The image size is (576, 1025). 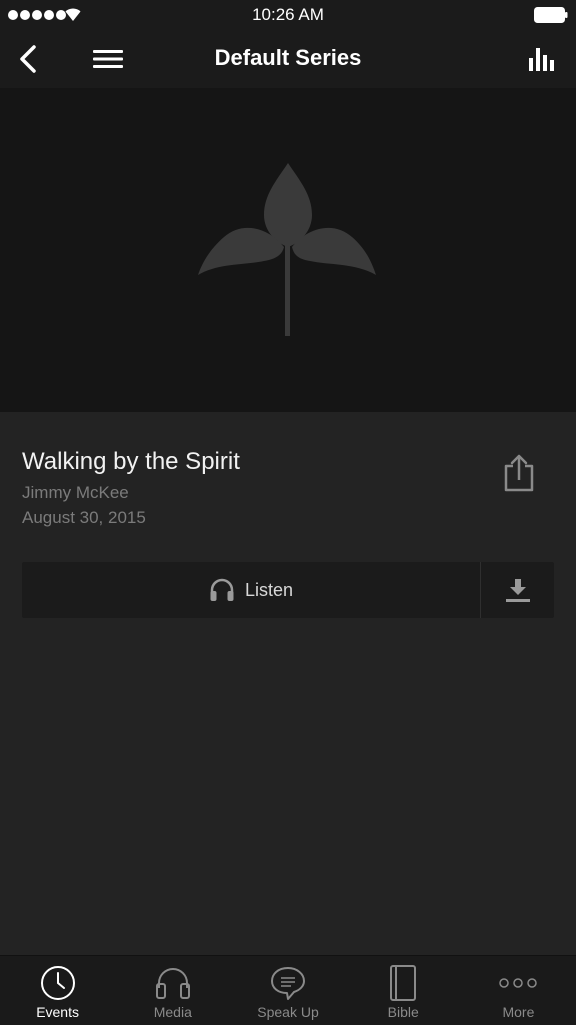 I want to click on media-actions: Listen, so click(x=288, y=590).